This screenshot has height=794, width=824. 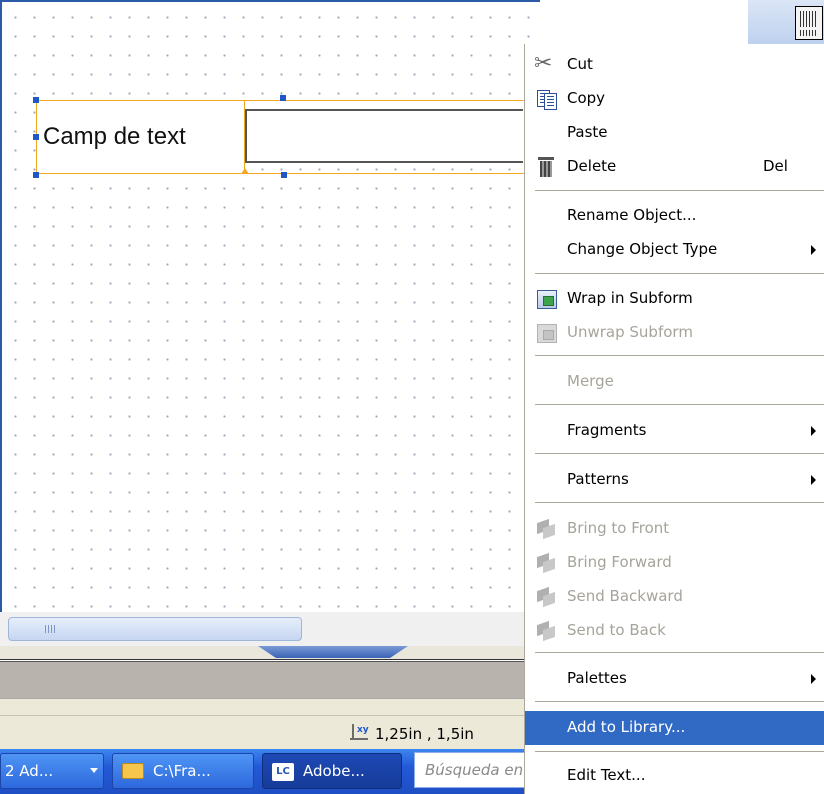 What do you see at coordinates (333, 652) in the screenshot?
I see `splitter-toggle-tab` at bounding box center [333, 652].